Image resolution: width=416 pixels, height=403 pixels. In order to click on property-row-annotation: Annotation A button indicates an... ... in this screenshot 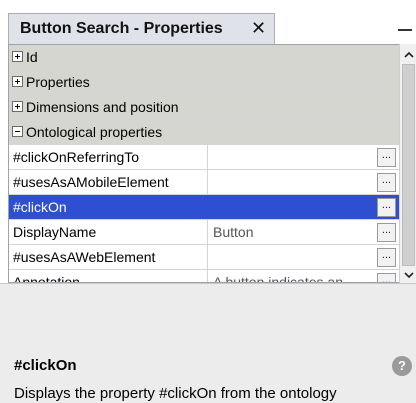, I will do `click(204, 276)`.